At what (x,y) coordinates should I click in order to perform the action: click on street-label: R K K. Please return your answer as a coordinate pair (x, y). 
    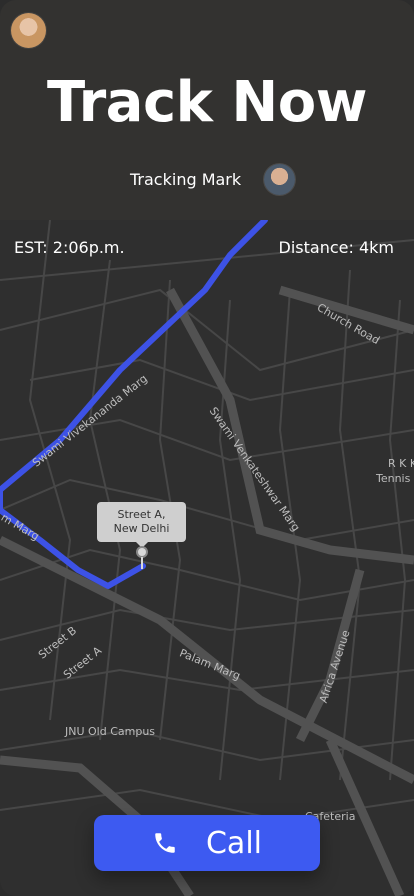
    Looking at the image, I should click on (401, 463).